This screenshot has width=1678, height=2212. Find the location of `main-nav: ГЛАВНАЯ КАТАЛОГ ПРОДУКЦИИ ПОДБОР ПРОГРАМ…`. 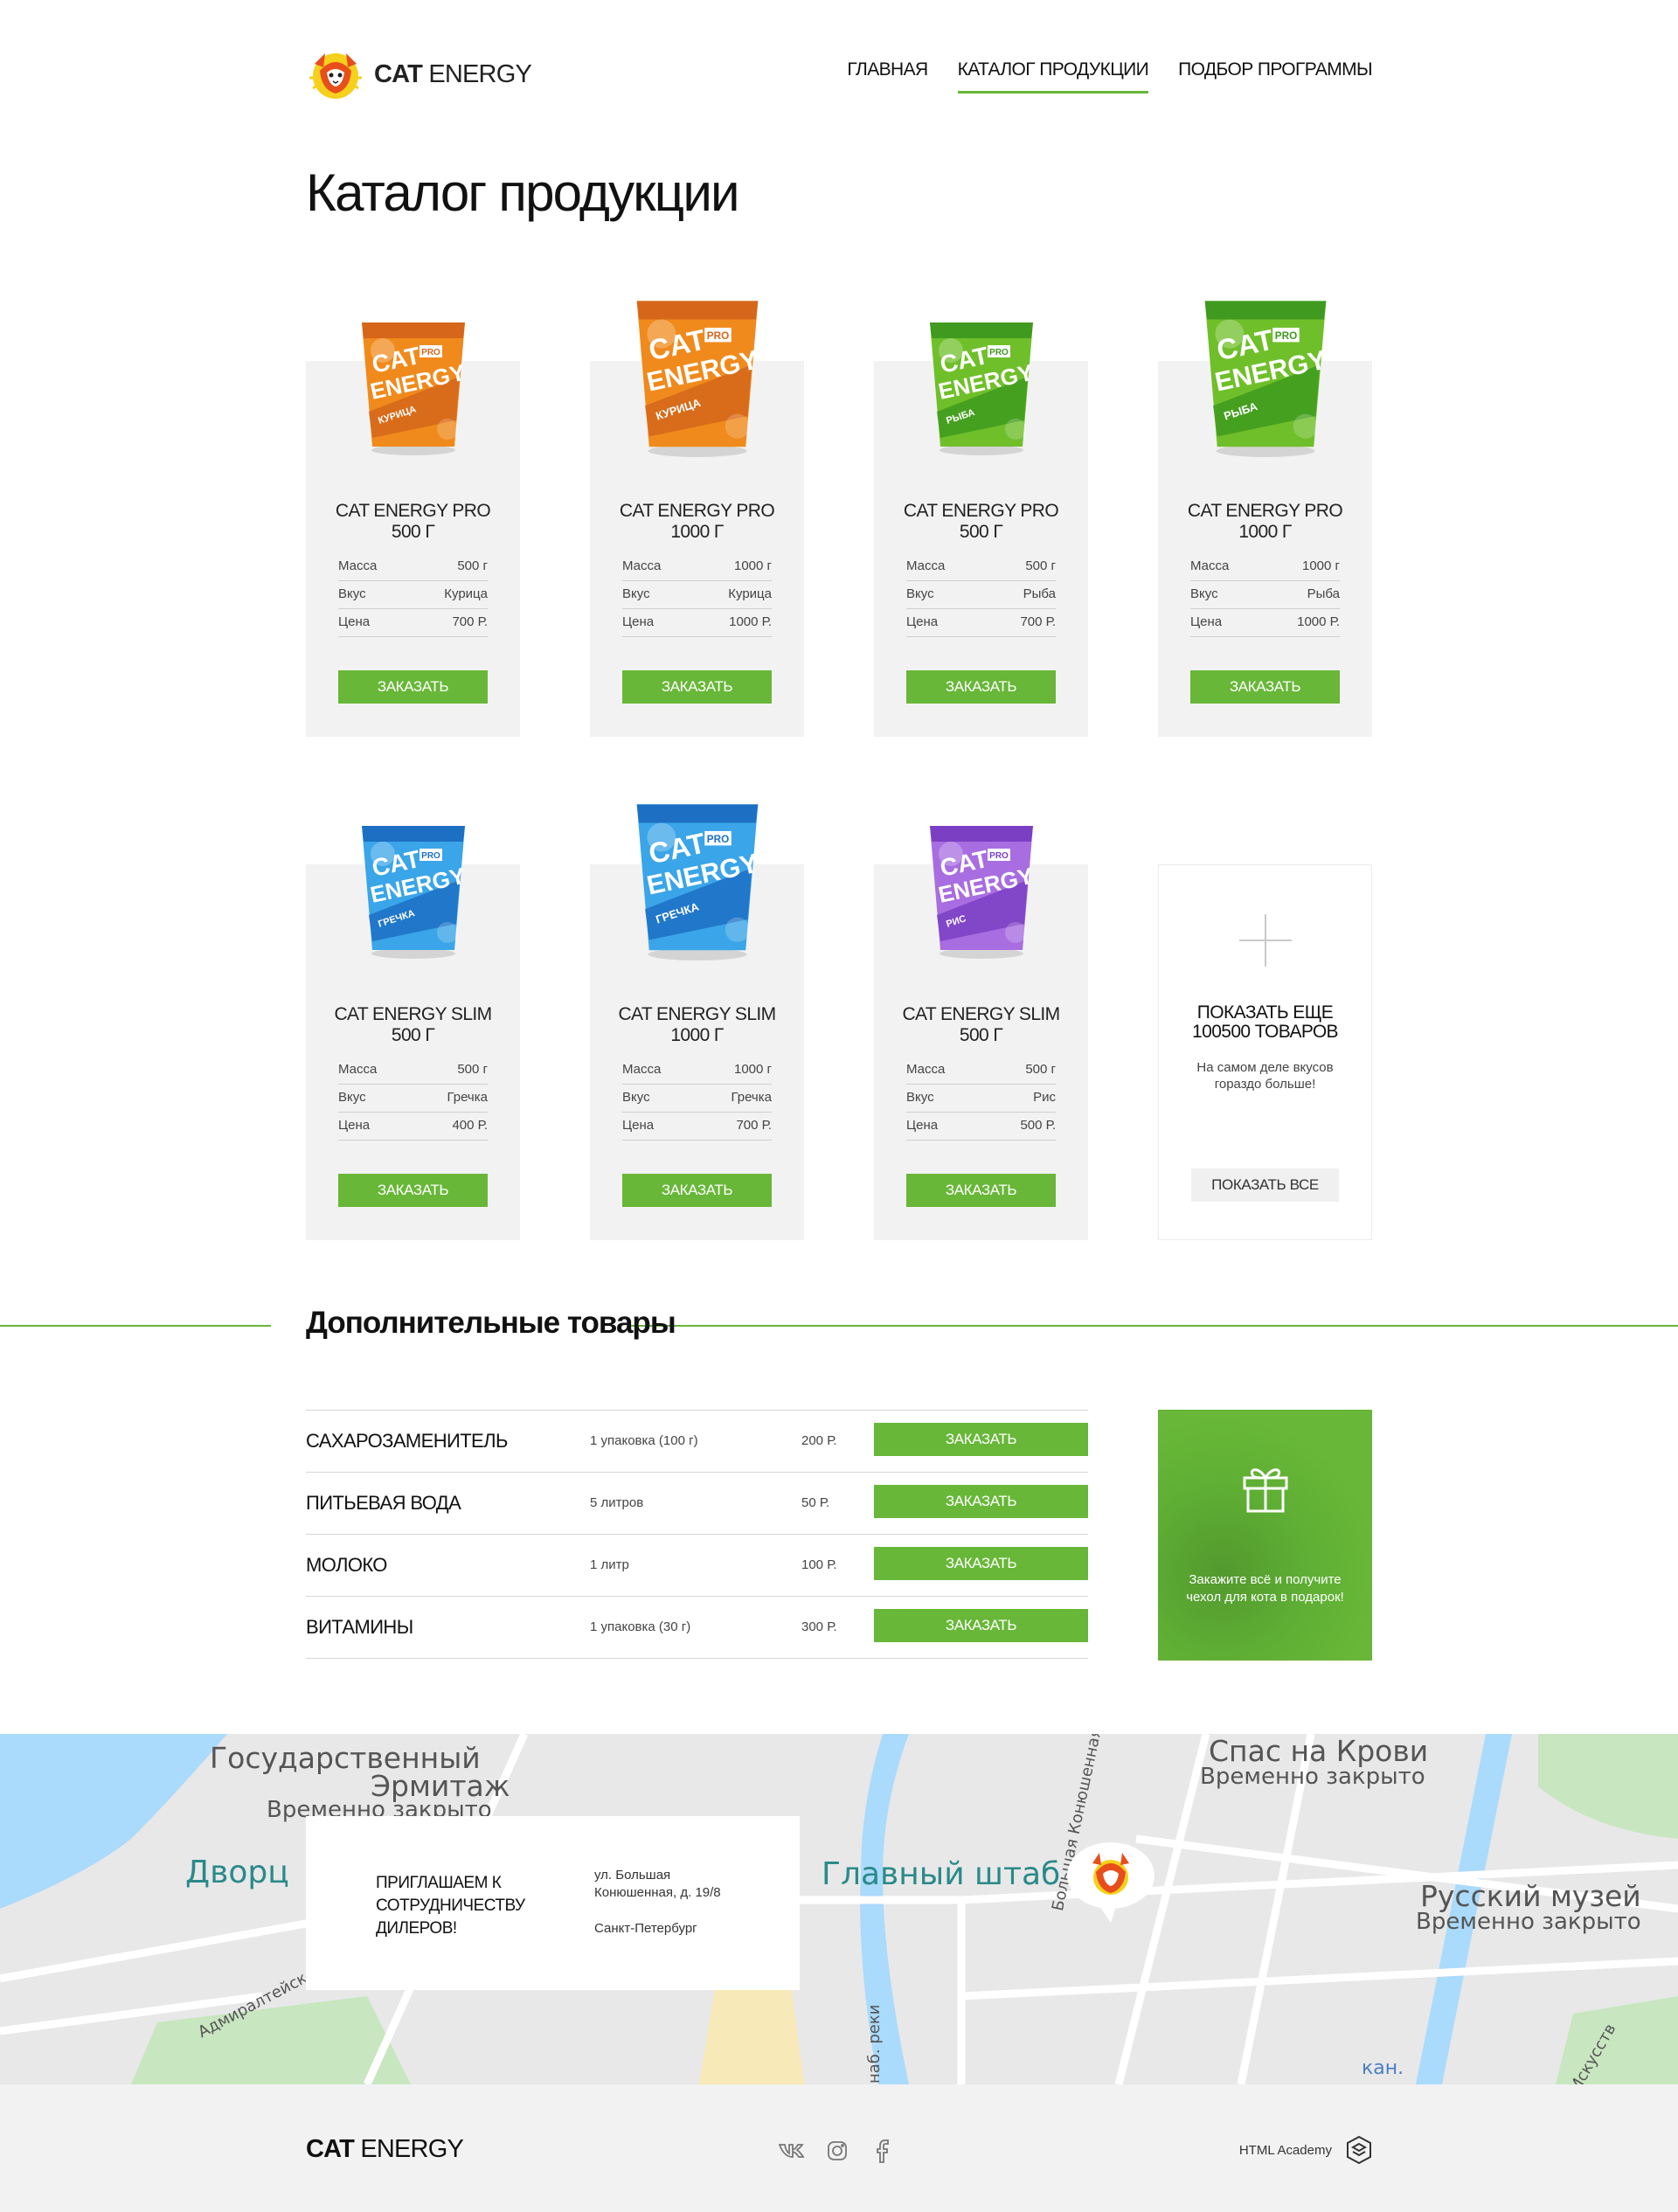

main-nav: ГЛАВНАЯ КАТАЛОГ ПРОДУКЦИИ ПОДБОР ПРОГРАМ… is located at coordinates (1110, 76).